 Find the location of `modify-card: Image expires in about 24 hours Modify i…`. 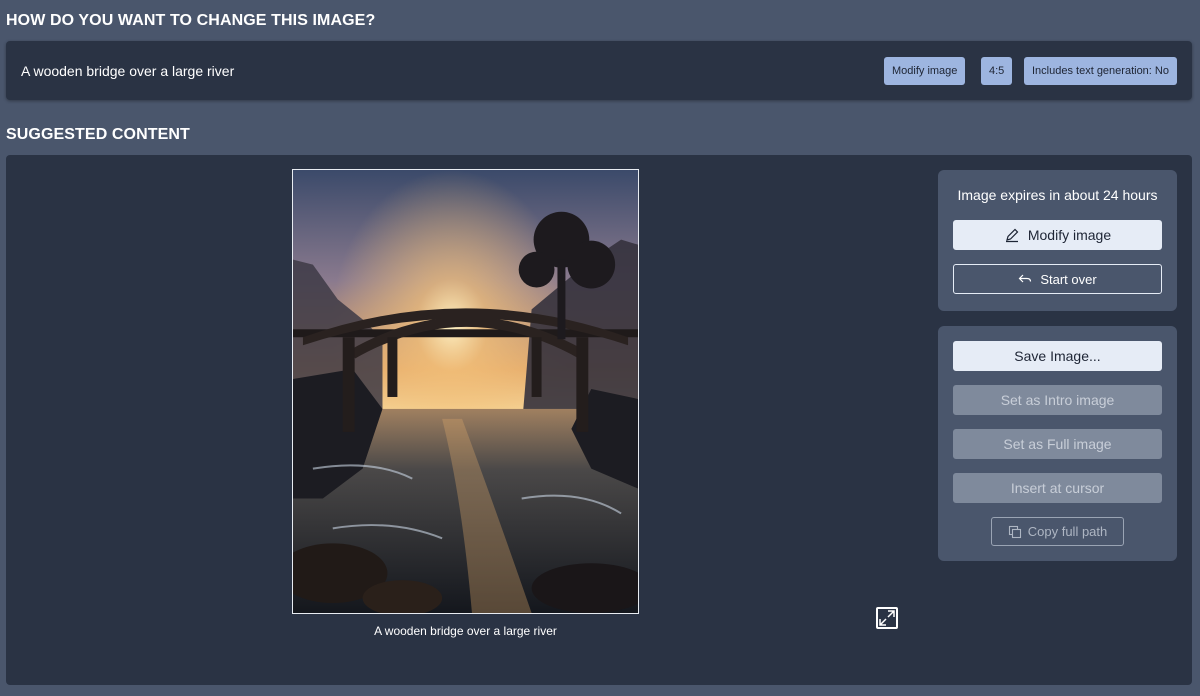

modify-card: Image expires in about 24 hours Modify i… is located at coordinates (1057, 240).